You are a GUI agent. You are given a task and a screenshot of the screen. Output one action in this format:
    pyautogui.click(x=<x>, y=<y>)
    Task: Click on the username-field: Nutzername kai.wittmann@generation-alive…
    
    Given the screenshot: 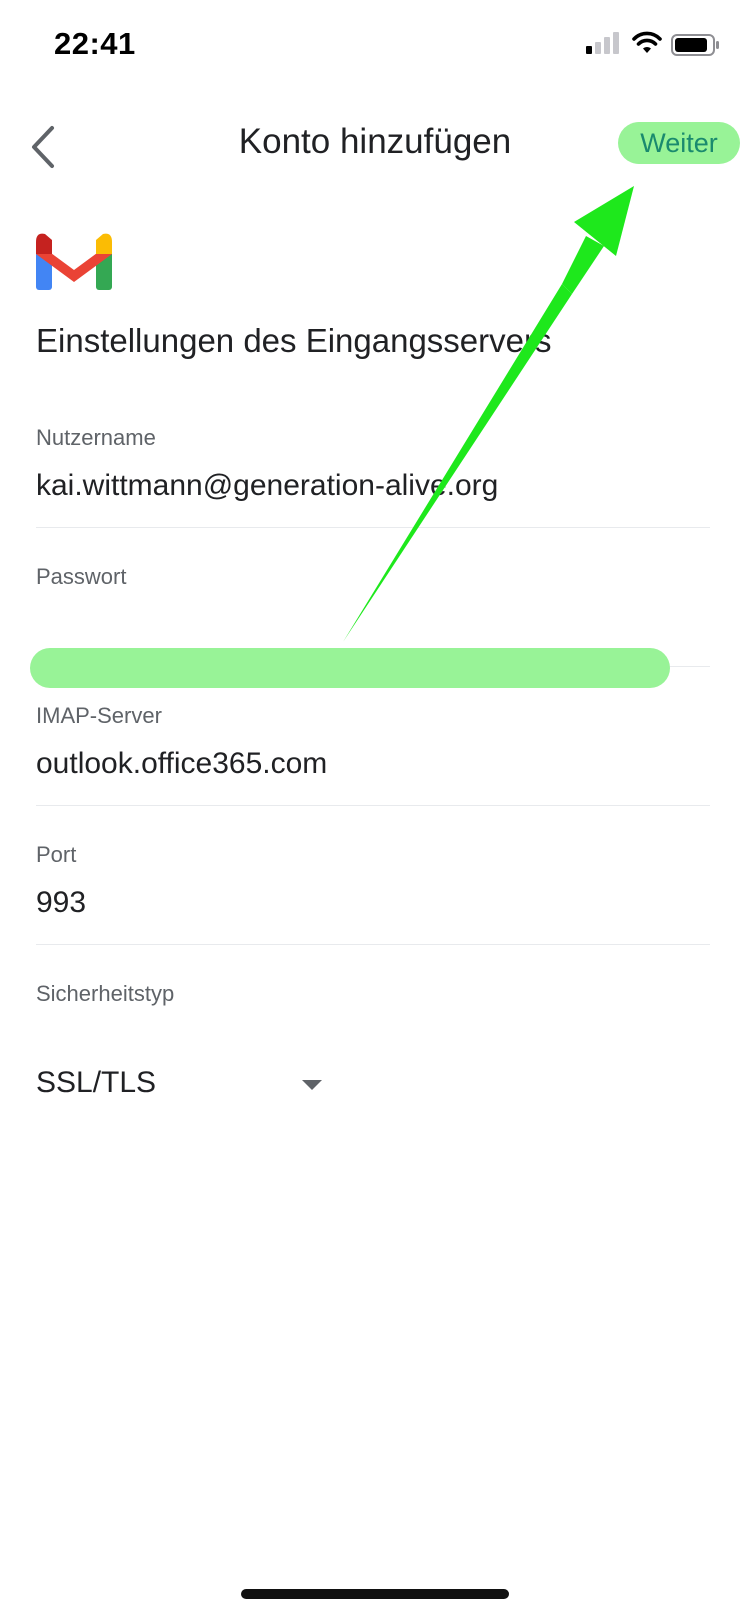 What is the action you would take?
    pyautogui.click(x=373, y=476)
    